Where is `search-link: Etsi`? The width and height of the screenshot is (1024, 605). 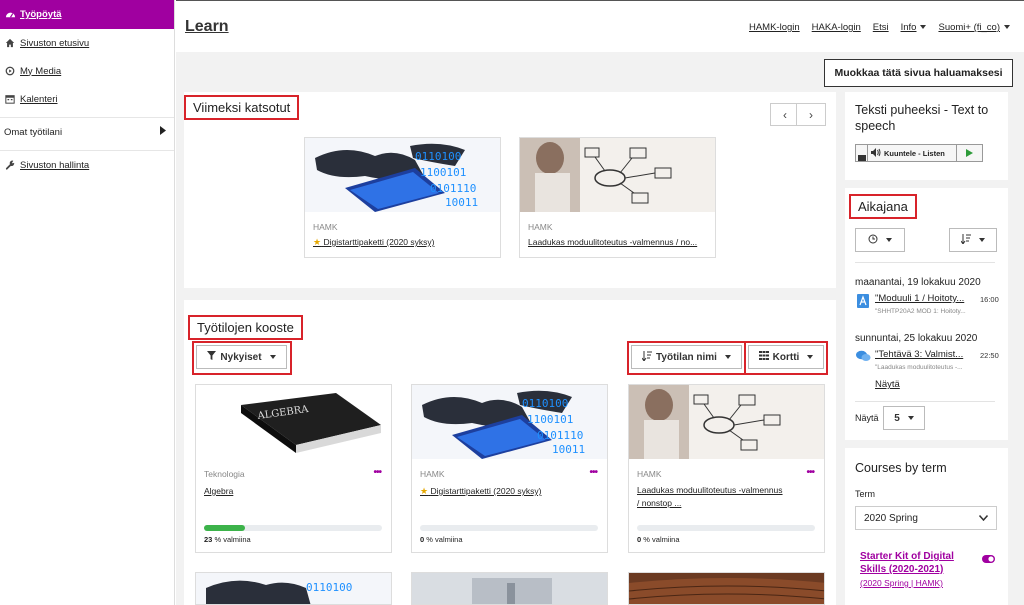 search-link: Etsi is located at coordinates (881, 27).